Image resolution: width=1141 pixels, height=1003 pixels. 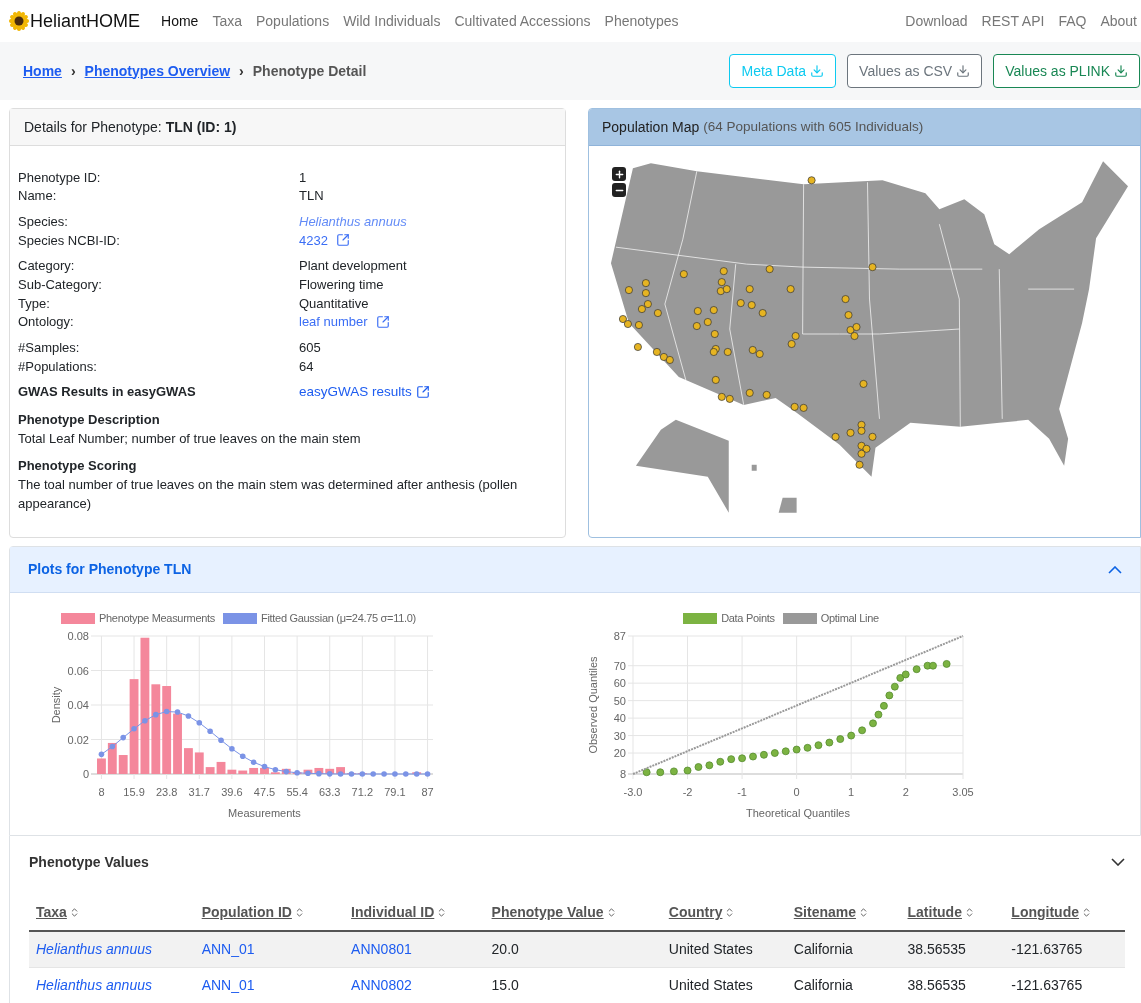 What do you see at coordinates (311, 196) in the screenshot?
I see `field-value: TLN` at bounding box center [311, 196].